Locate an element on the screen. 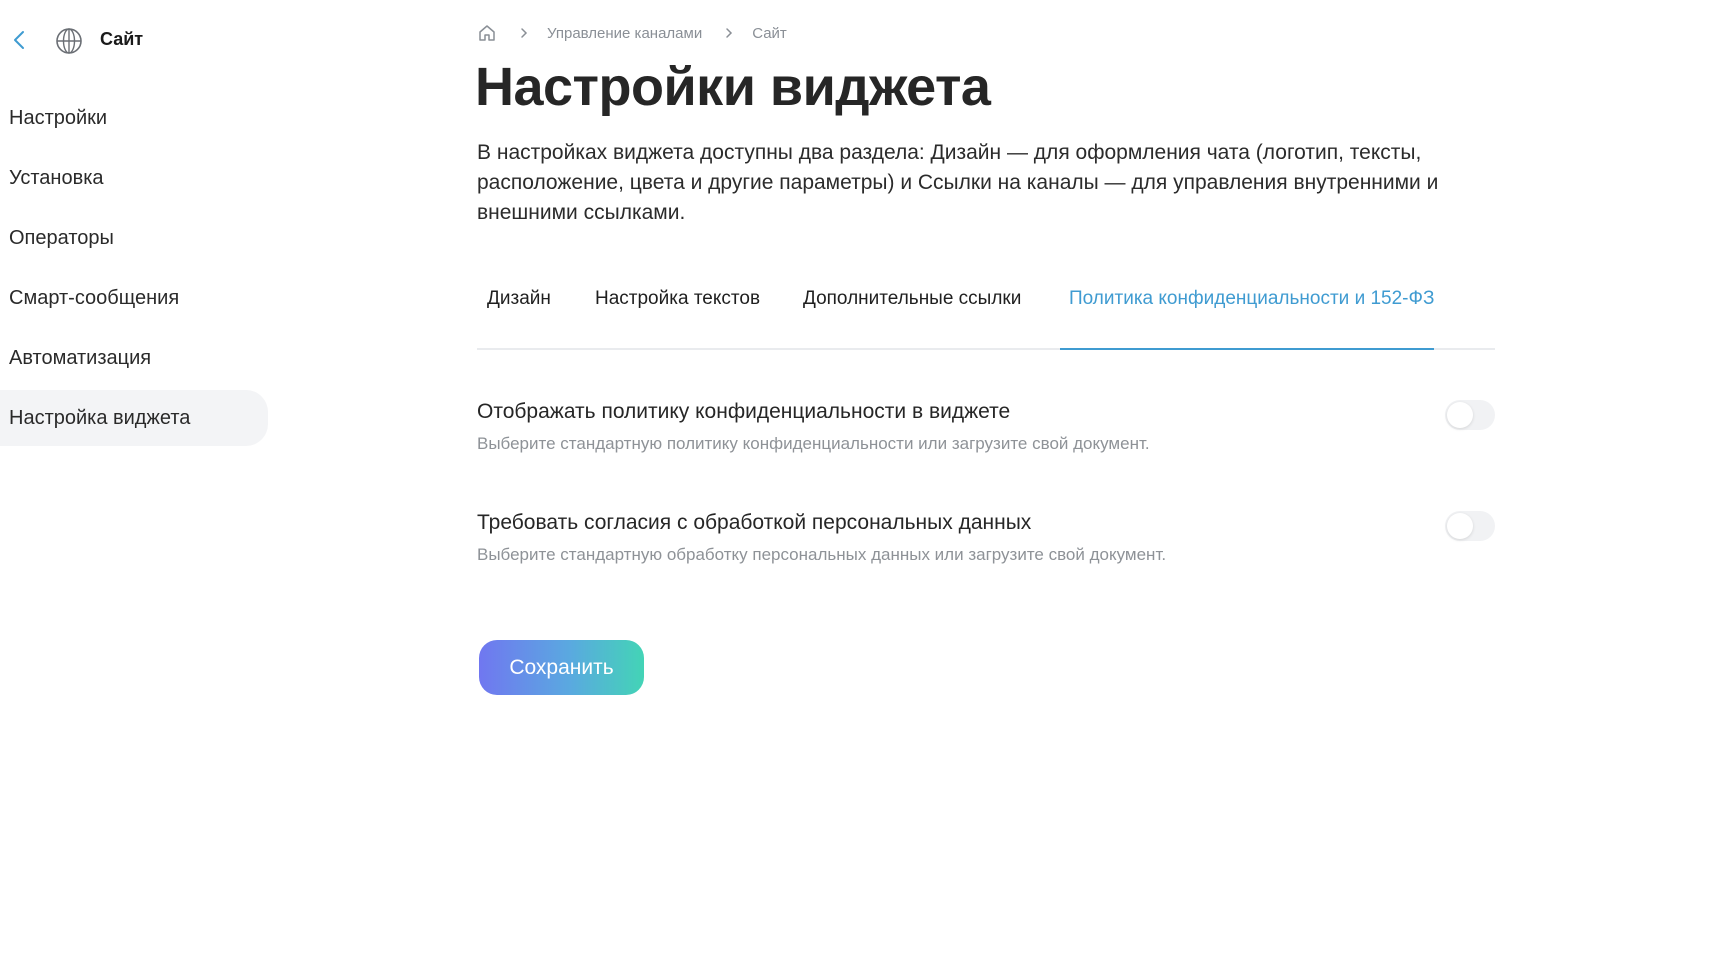 Image resolution: width=1735 pixels, height=968 pixels. tab-text-settings: Настройка текстов is located at coordinates (677, 319).